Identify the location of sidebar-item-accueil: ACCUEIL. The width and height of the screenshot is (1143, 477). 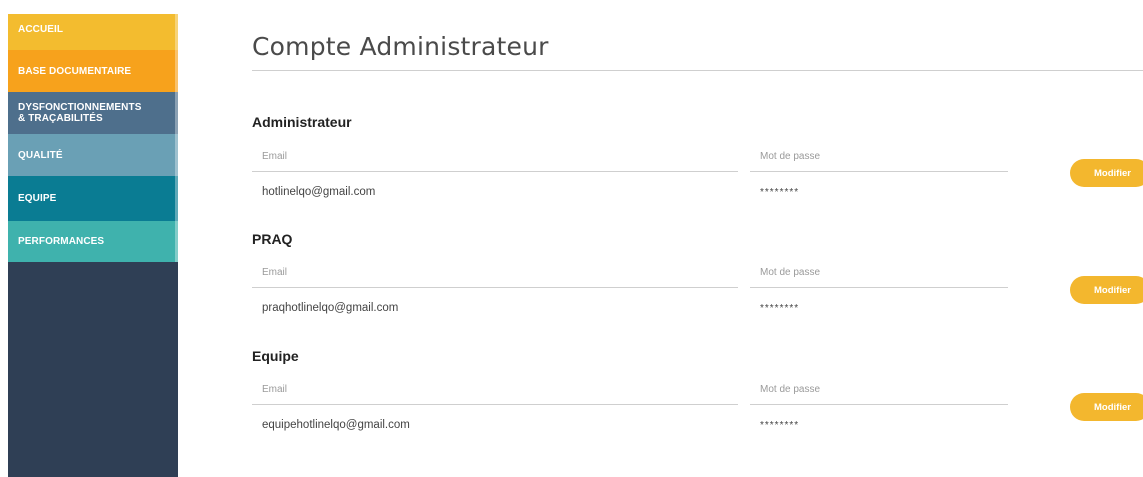
(93, 32).